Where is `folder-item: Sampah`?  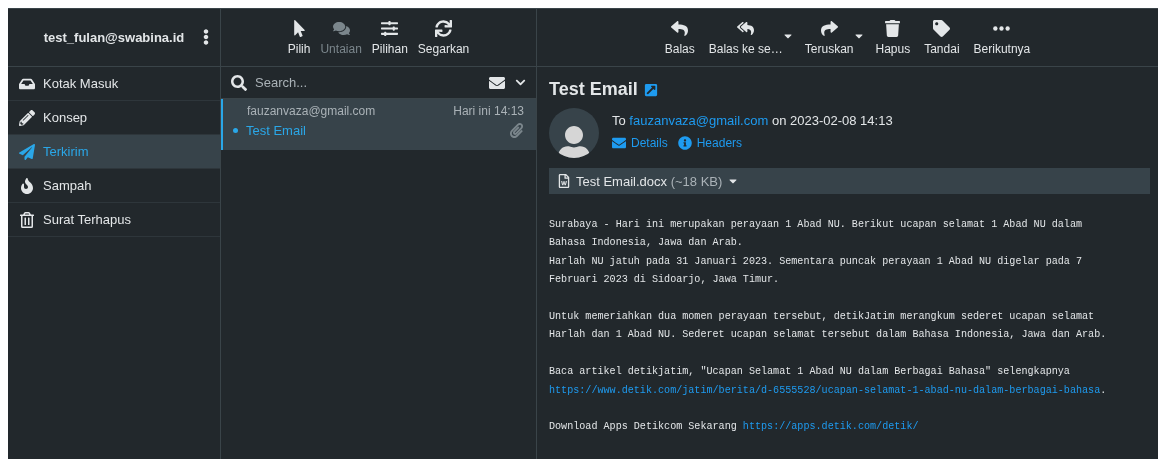 folder-item: Sampah is located at coordinates (114, 186).